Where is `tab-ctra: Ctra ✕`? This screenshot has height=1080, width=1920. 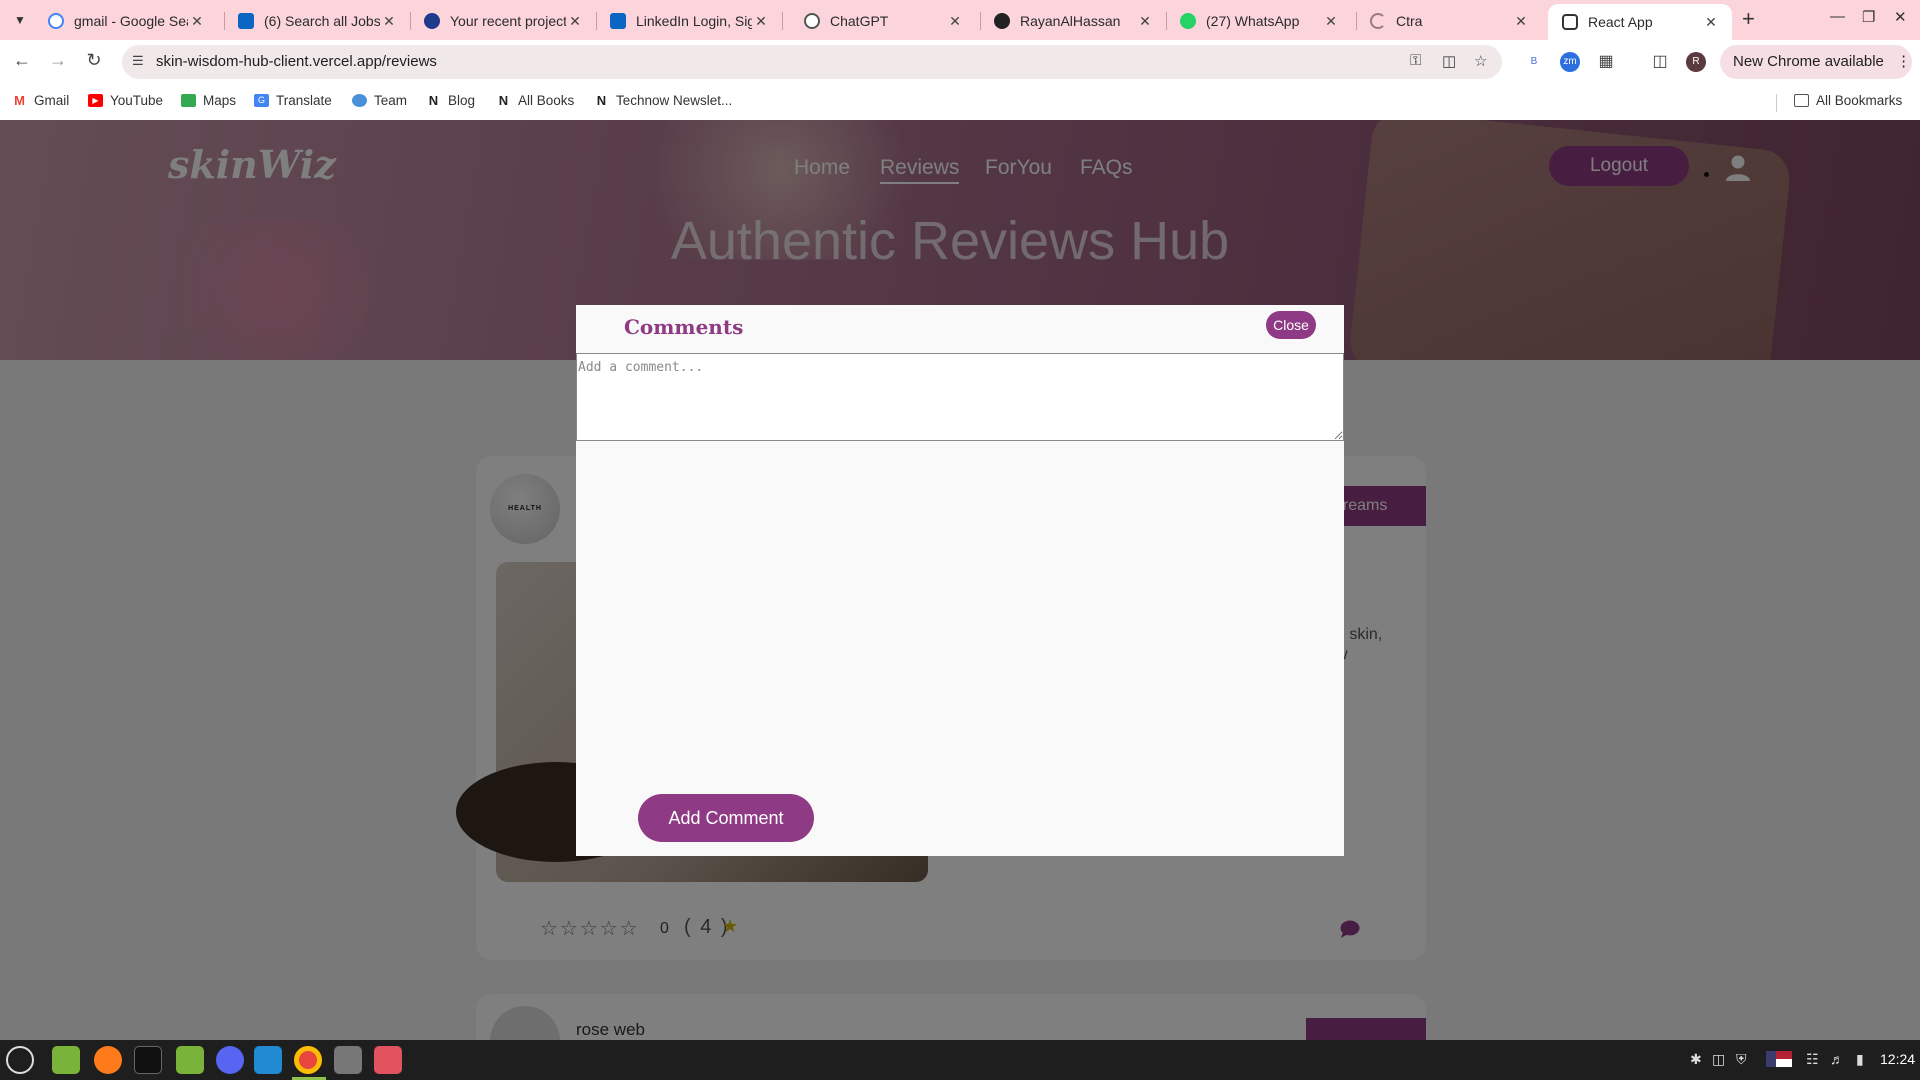 tab-ctra: Ctra ✕ is located at coordinates (1449, 21).